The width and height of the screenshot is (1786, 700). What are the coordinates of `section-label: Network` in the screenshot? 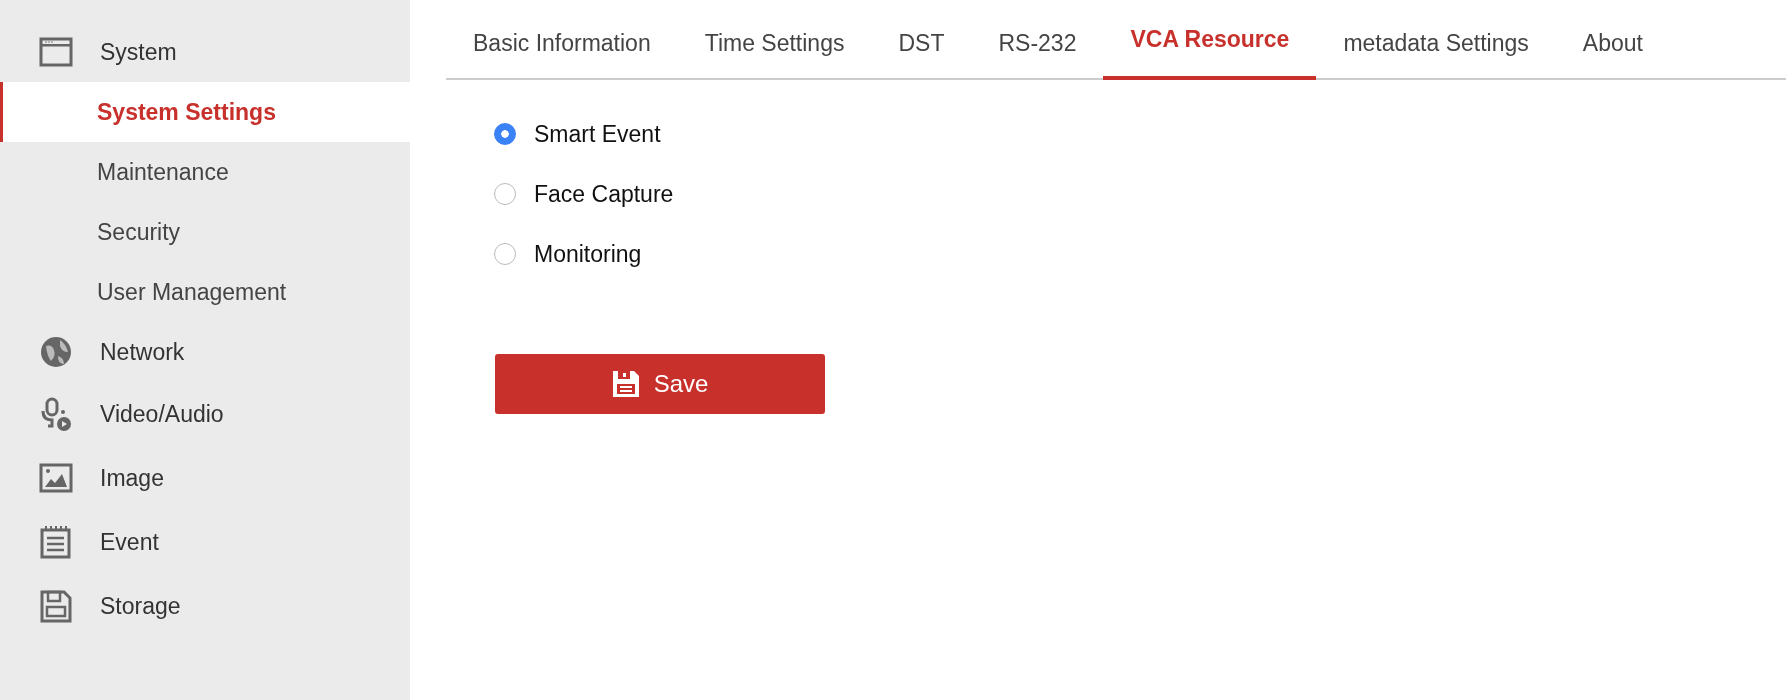 It's located at (142, 352).